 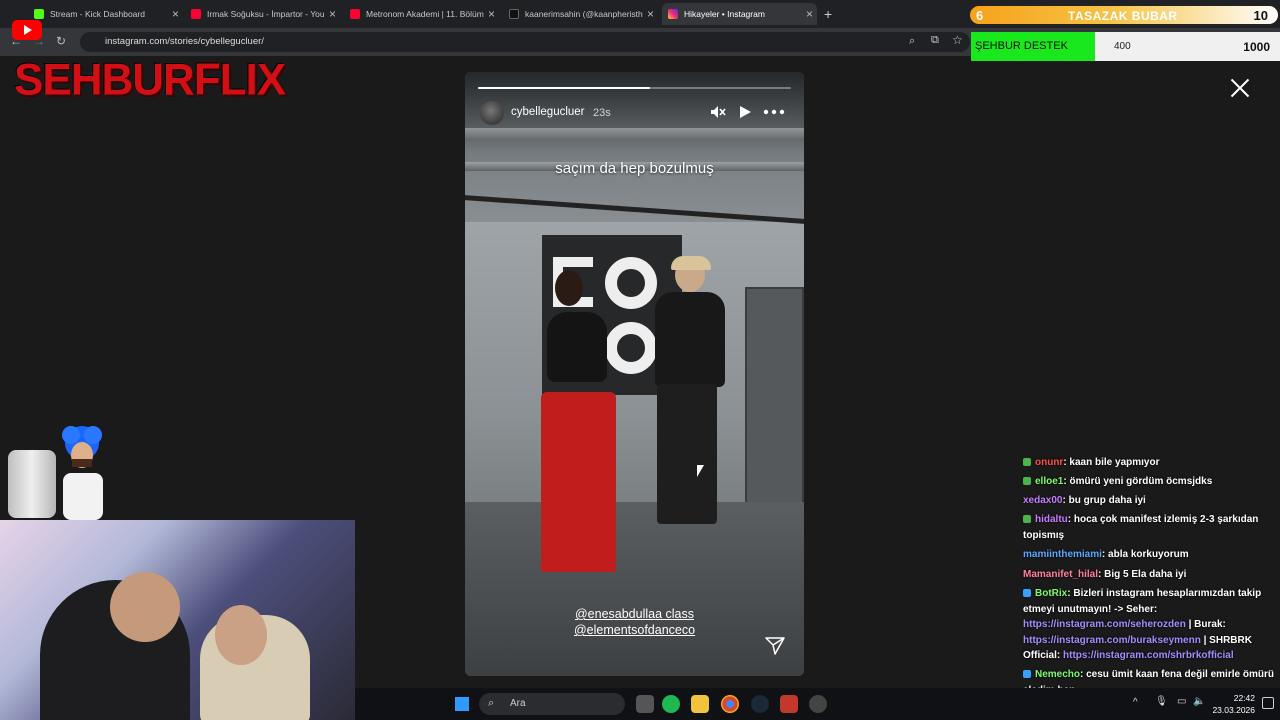 What do you see at coordinates (957, 40) in the screenshot?
I see `bookmark-star-icon: ☆` at bounding box center [957, 40].